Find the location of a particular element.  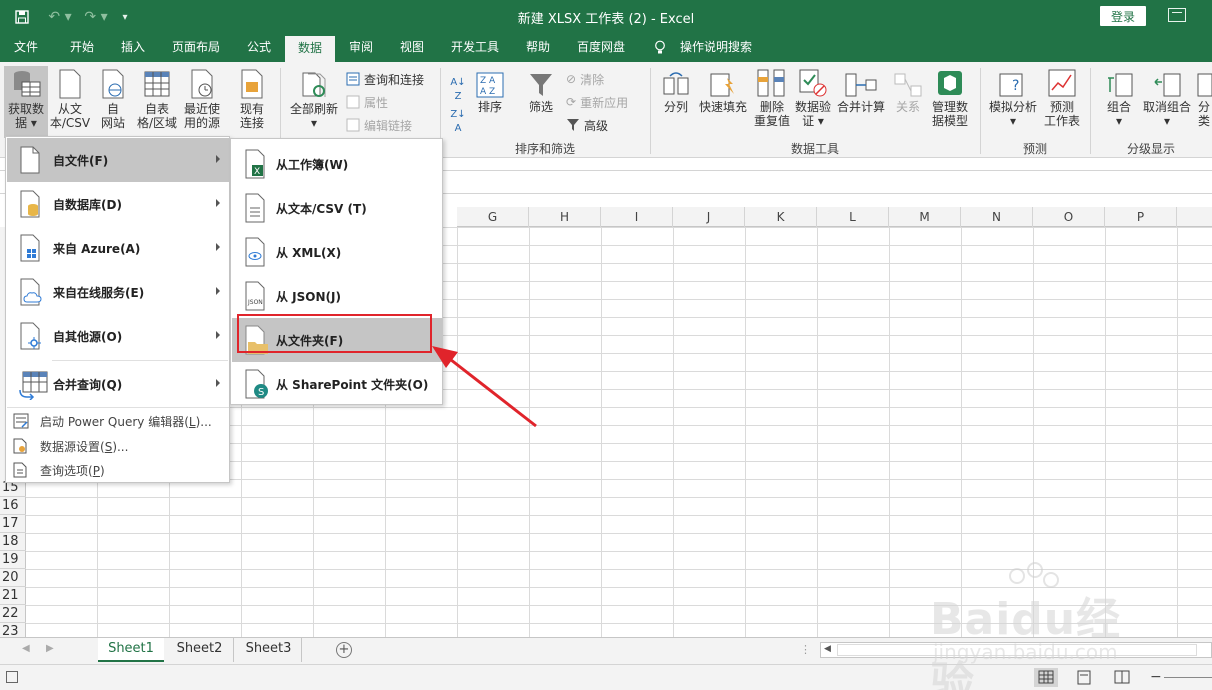

baidu-jingyan-watermark: Baidu经验 jingyan.baidu.com is located at coordinates (1040, 624).